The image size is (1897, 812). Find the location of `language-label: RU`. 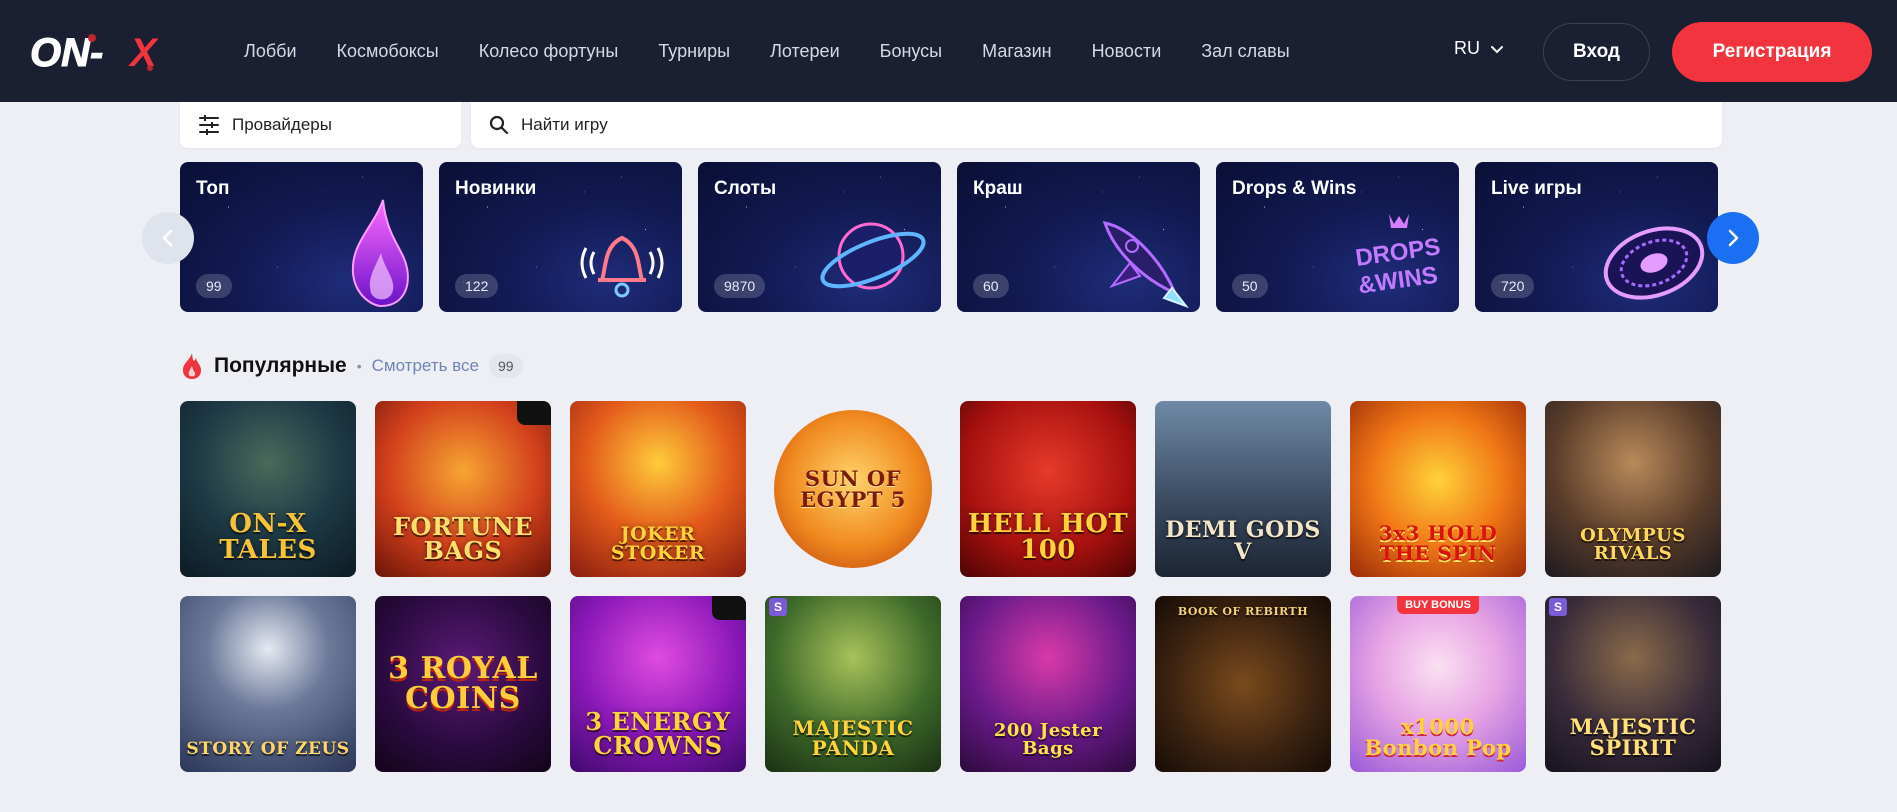

language-label: RU is located at coordinates (1467, 48).